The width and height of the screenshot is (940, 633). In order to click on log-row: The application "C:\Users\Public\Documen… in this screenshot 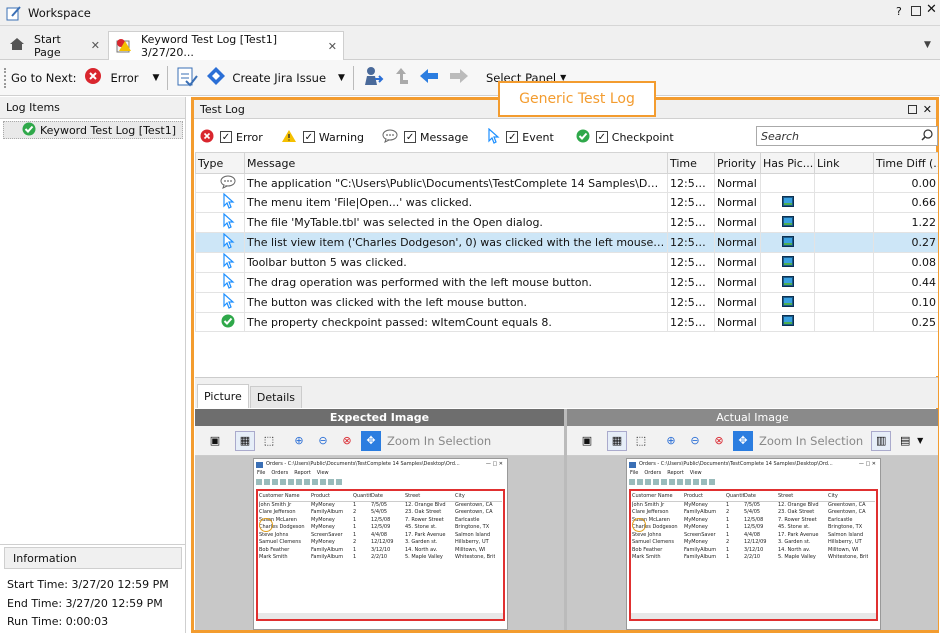, I will do `click(566, 183)`.